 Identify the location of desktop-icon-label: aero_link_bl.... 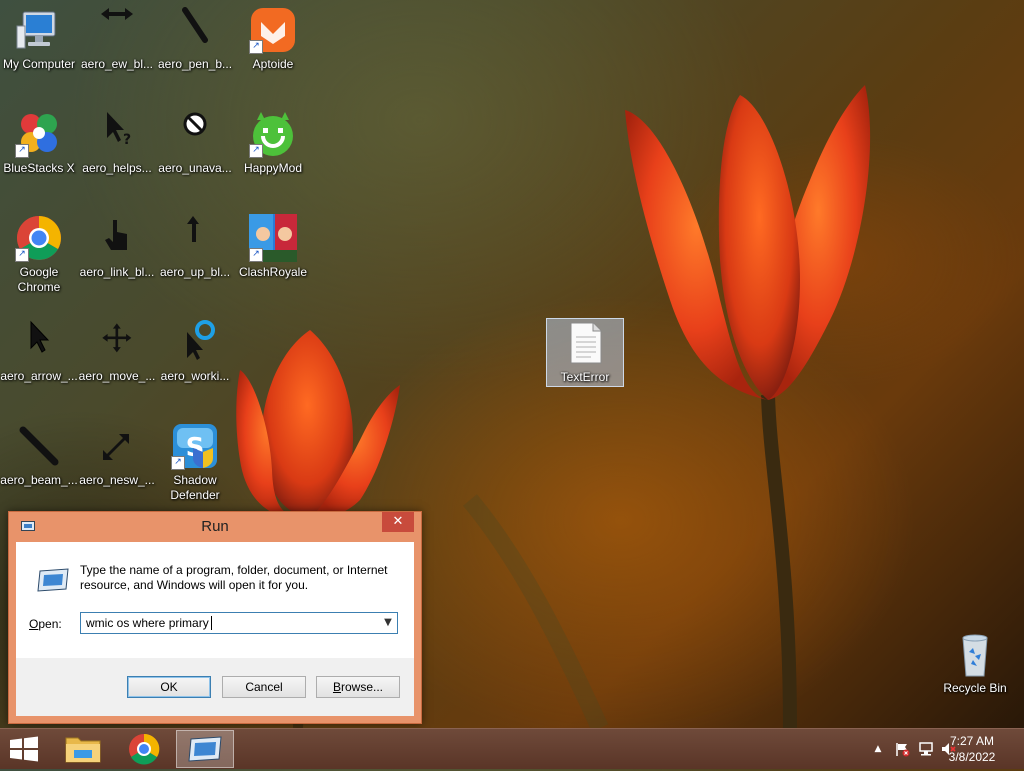
(117, 272).